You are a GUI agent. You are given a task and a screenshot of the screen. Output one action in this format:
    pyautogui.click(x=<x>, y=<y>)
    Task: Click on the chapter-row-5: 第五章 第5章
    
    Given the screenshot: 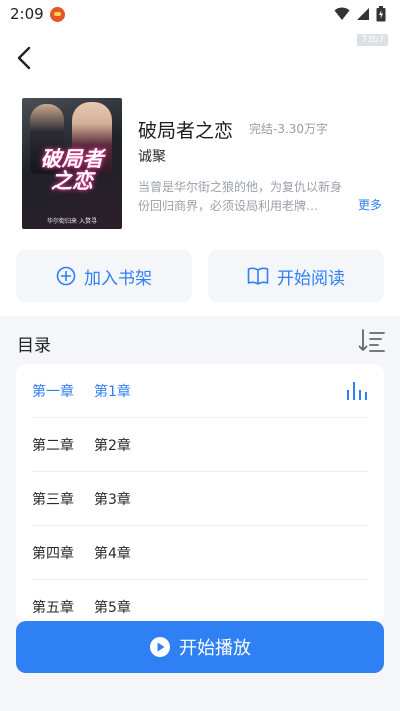 What is the action you would take?
    pyautogui.click(x=200, y=602)
    